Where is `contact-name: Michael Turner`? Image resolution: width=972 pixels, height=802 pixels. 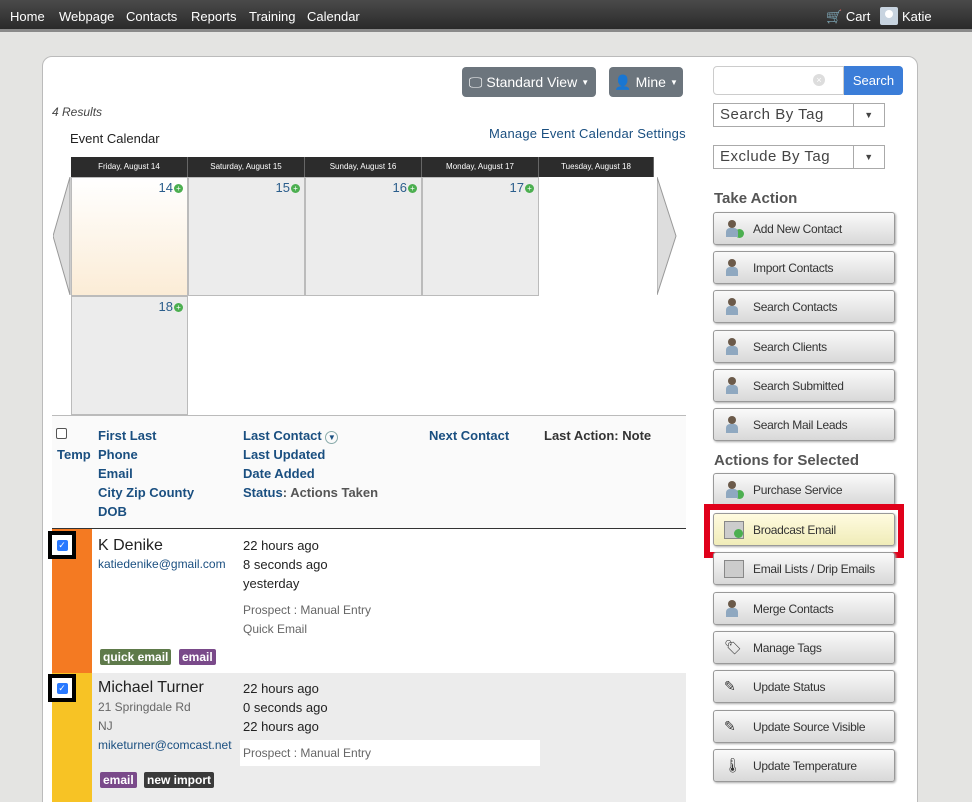 contact-name: Michael Turner is located at coordinates (151, 688).